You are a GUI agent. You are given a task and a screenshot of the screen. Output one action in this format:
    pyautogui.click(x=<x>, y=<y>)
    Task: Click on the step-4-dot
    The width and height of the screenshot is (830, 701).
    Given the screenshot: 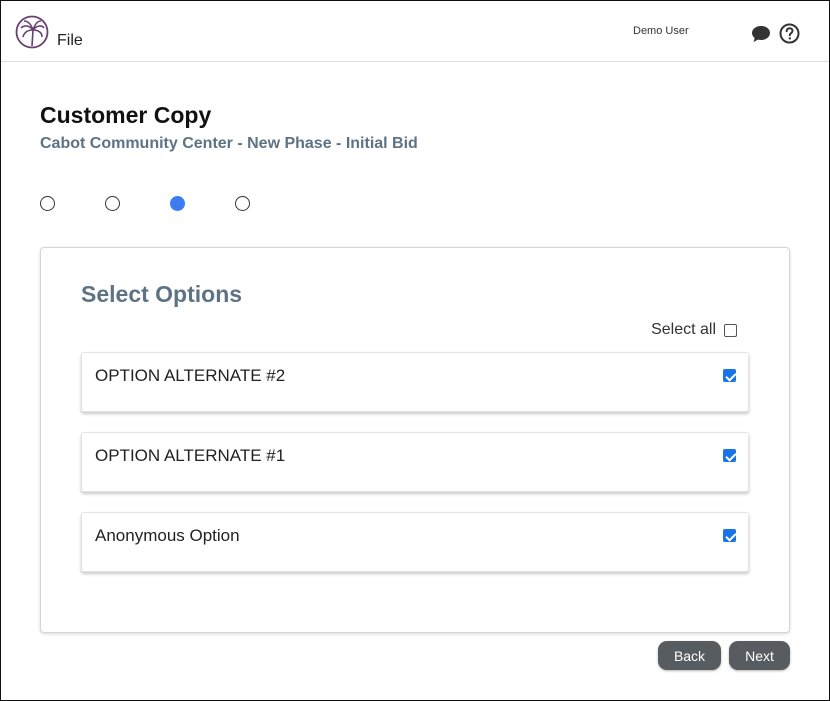 What is the action you would take?
    pyautogui.click(x=242, y=203)
    